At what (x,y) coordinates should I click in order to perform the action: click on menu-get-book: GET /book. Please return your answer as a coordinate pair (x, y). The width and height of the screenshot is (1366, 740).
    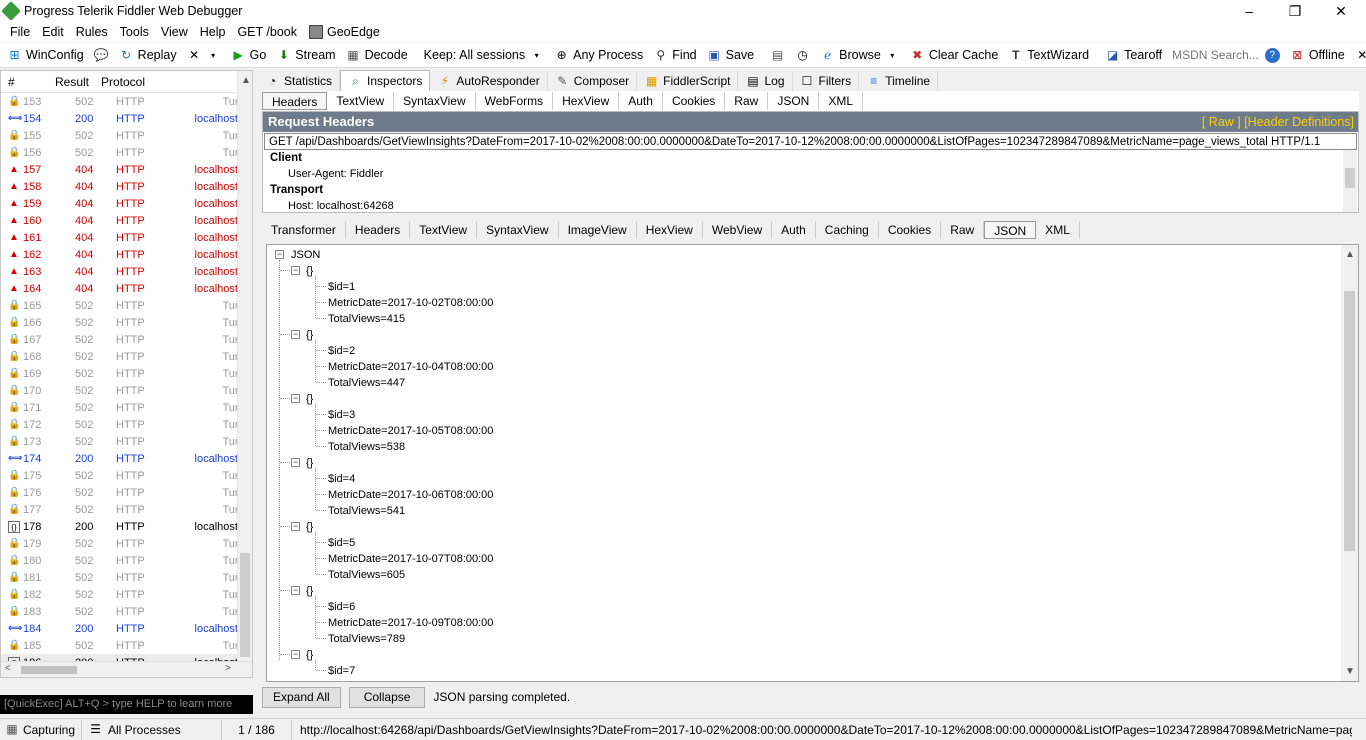
    Looking at the image, I should click on (267, 32).